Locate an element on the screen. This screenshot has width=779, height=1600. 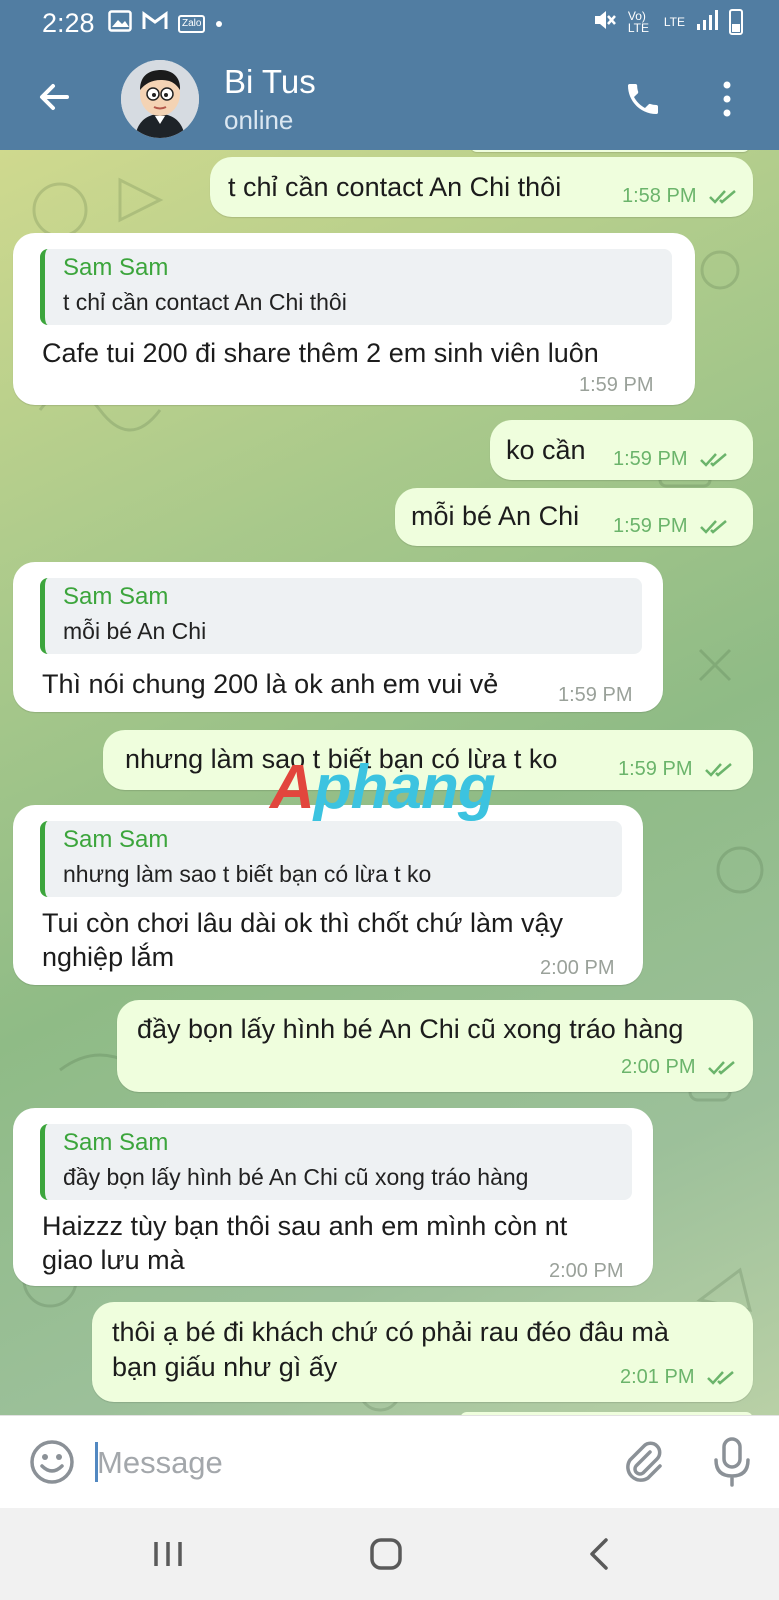
text-cursor is located at coordinates (96, 1462).